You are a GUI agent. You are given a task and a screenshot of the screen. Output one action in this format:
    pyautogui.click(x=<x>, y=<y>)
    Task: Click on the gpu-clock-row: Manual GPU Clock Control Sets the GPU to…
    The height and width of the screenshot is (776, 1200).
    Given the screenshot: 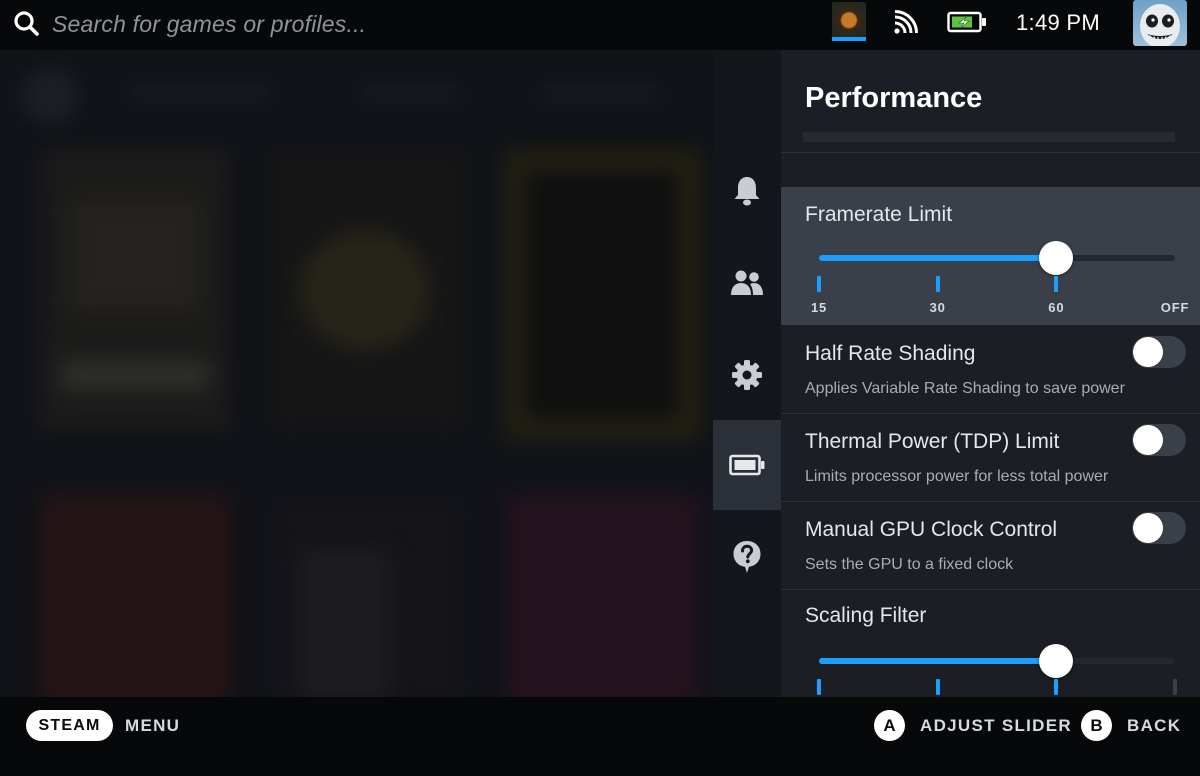 What is the action you would take?
    pyautogui.click(x=990, y=546)
    